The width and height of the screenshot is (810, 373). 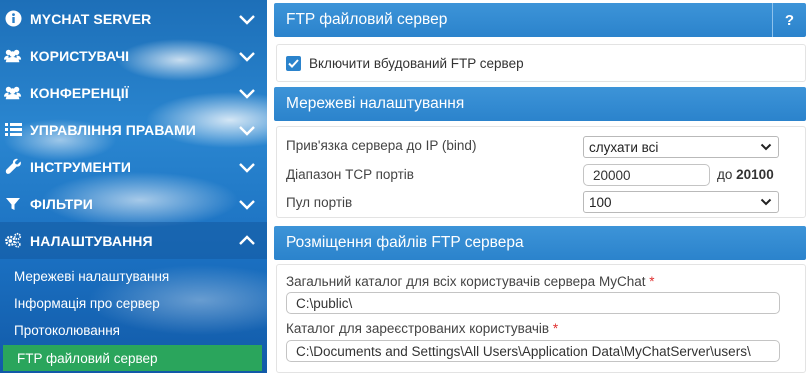 I want to click on page-title: FTP файловий сервер, so click(x=367, y=19).